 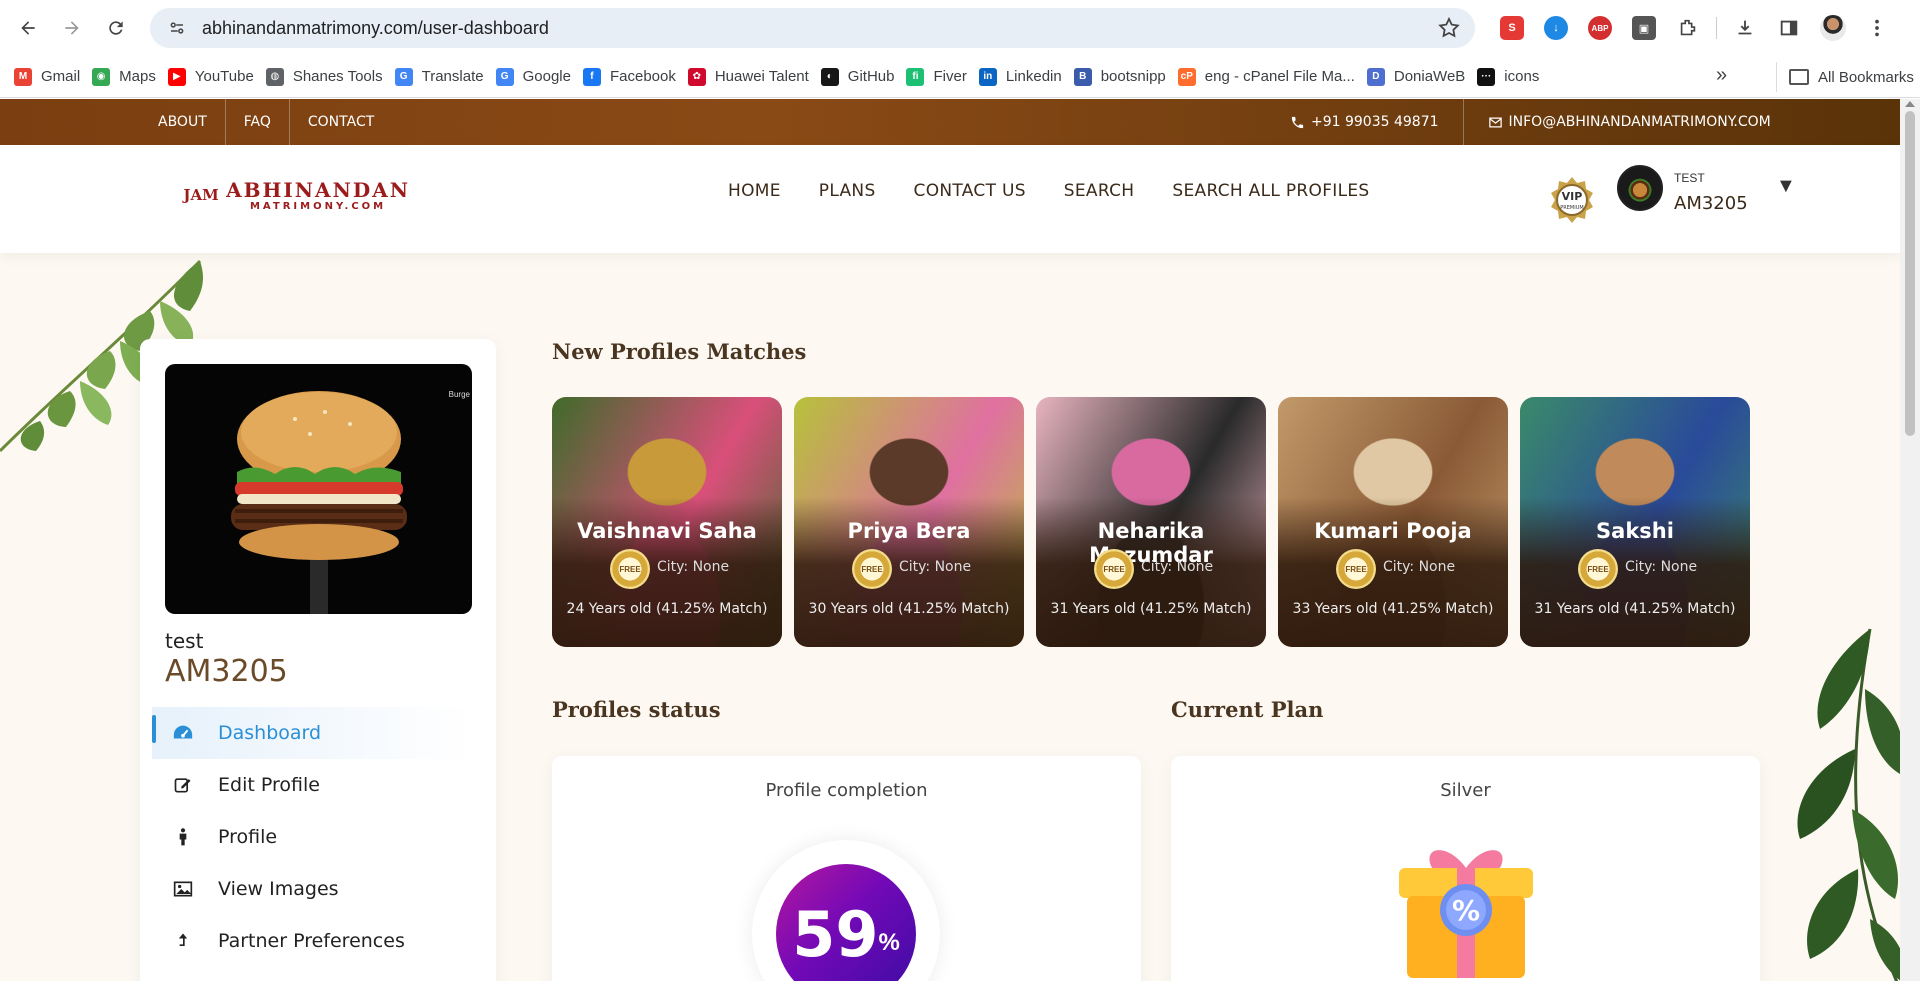 I want to click on bookmark-google: G Google, so click(x=539, y=77).